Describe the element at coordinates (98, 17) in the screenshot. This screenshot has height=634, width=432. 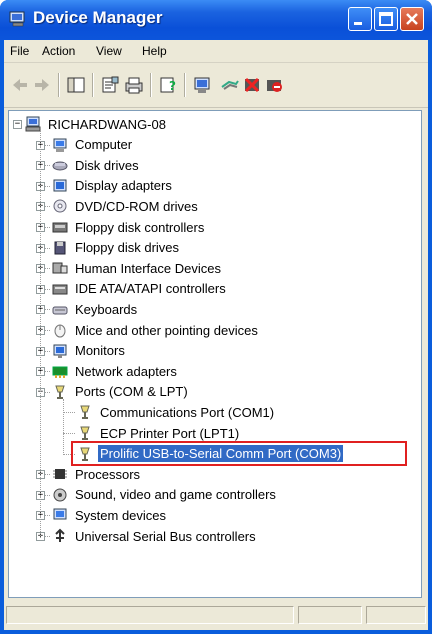
I see `window-title: Device Manager` at that location.